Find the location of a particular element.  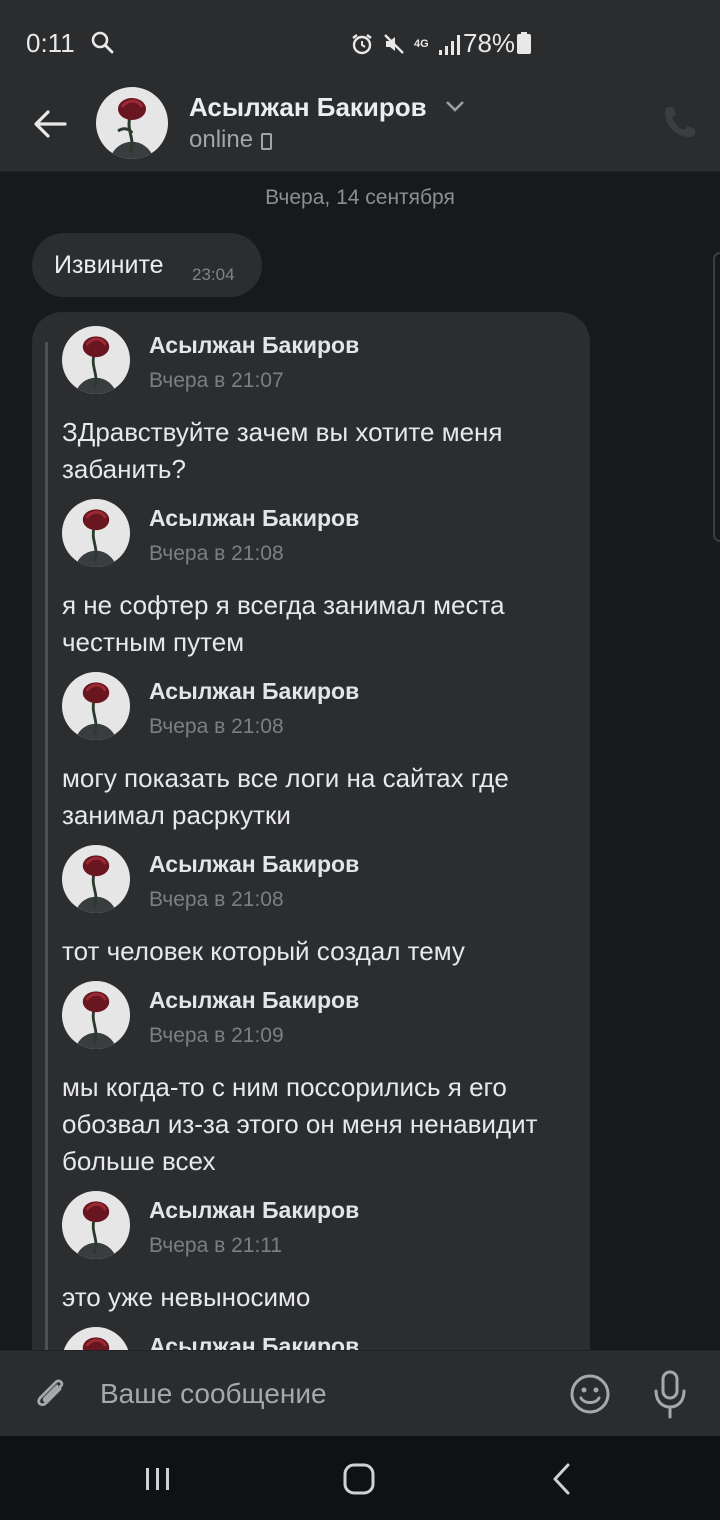

battery-icon is located at coordinates (524, 43).